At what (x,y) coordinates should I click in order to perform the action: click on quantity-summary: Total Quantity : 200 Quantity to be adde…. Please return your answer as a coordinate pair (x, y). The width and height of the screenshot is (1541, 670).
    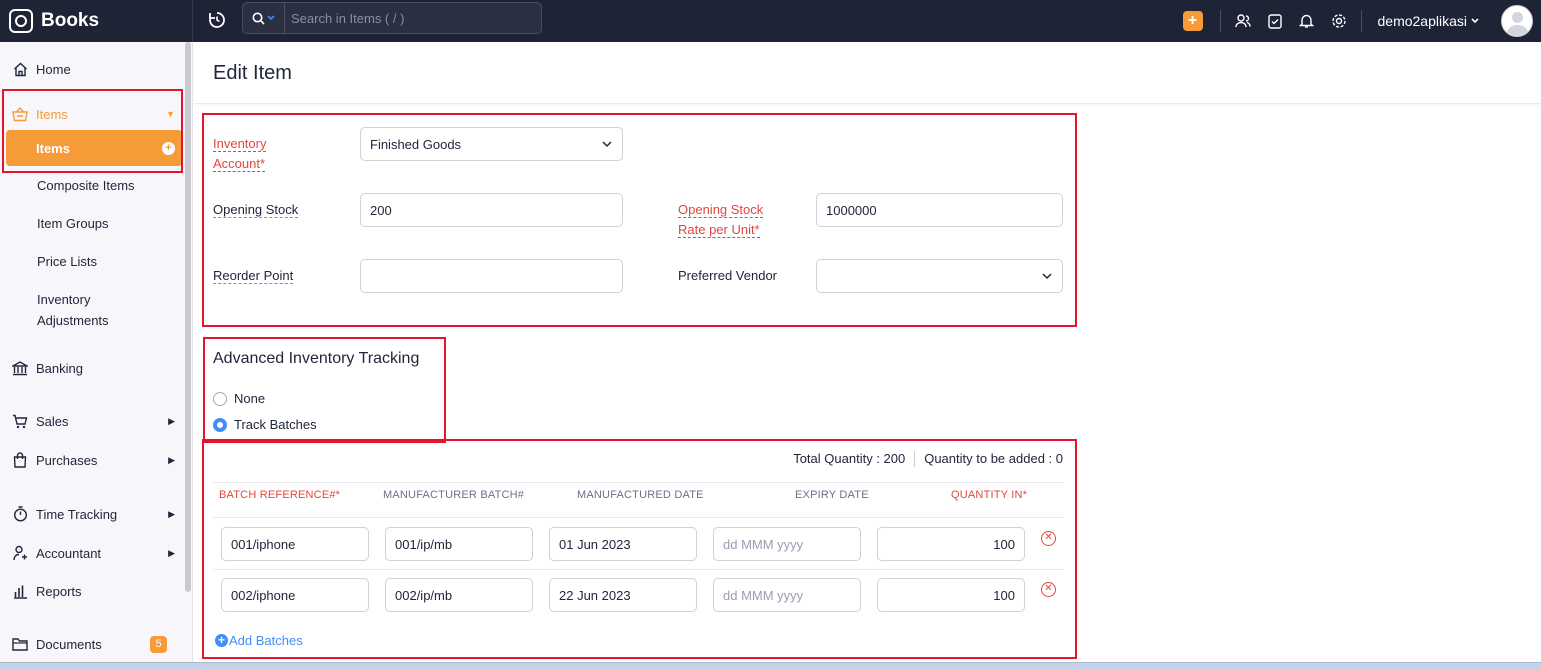
    Looking at the image, I should click on (928, 459).